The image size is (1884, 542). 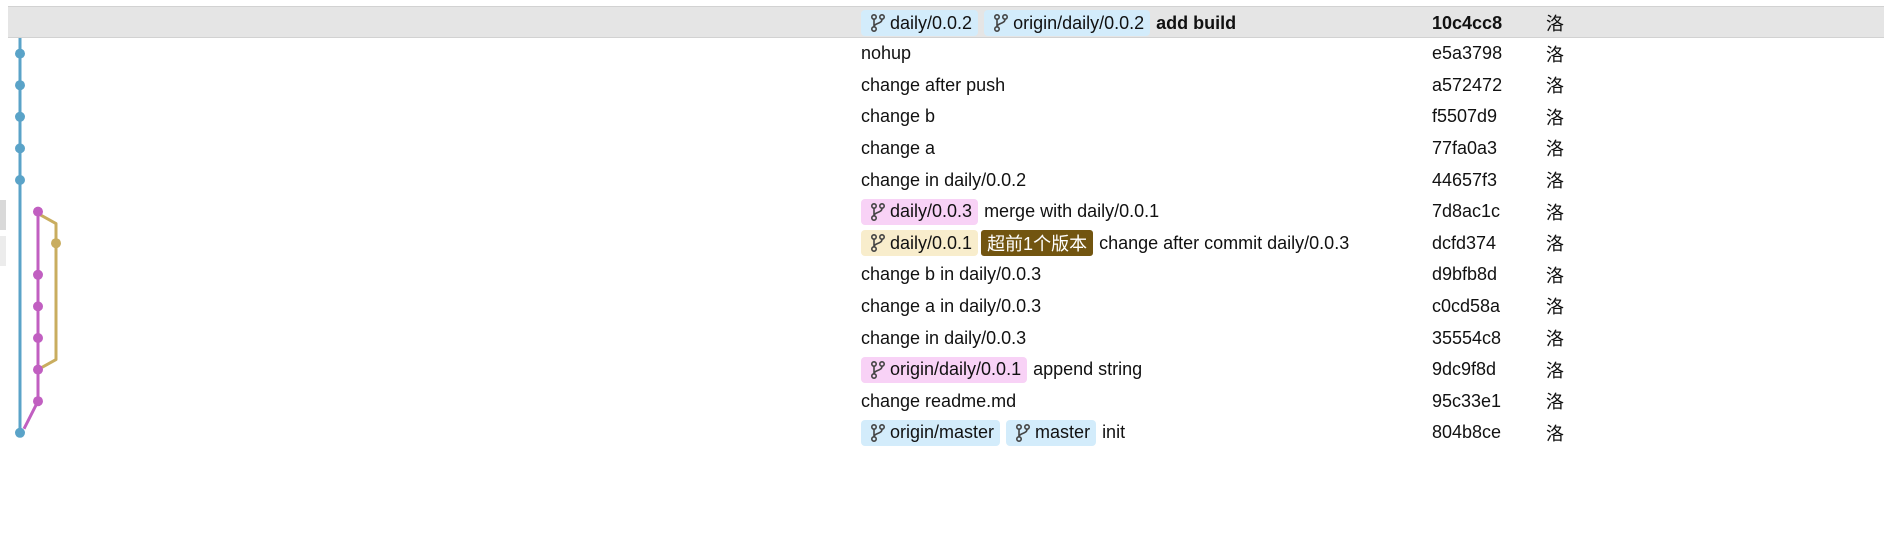 I want to click on commit-description: change in daily/0.0.3, so click(x=943, y=338).